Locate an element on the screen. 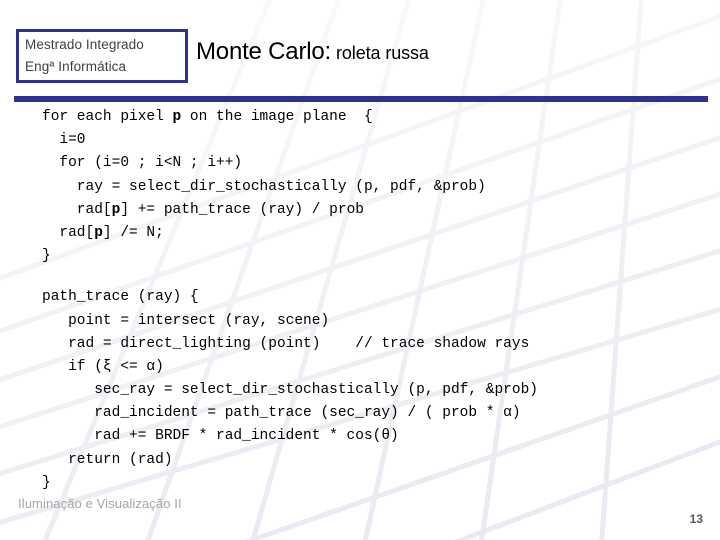 Image resolution: width=720 pixels, height=540 pixels. course-department-line: Engª Informática is located at coordinates (76, 66).